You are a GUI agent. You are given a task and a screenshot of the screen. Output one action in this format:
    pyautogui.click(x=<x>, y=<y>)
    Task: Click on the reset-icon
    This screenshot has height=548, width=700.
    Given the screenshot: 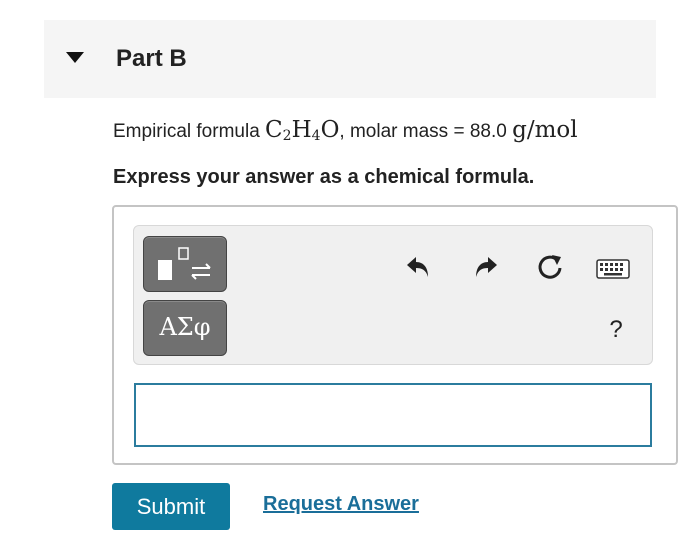 What is the action you would take?
    pyautogui.click(x=550, y=267)
    